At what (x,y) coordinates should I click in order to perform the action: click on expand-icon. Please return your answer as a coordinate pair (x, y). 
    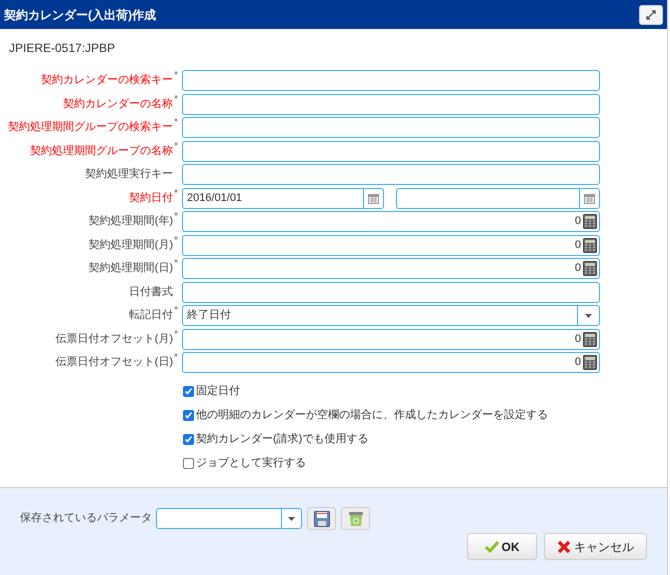
    Looking at the image, I should click on (651, 15).